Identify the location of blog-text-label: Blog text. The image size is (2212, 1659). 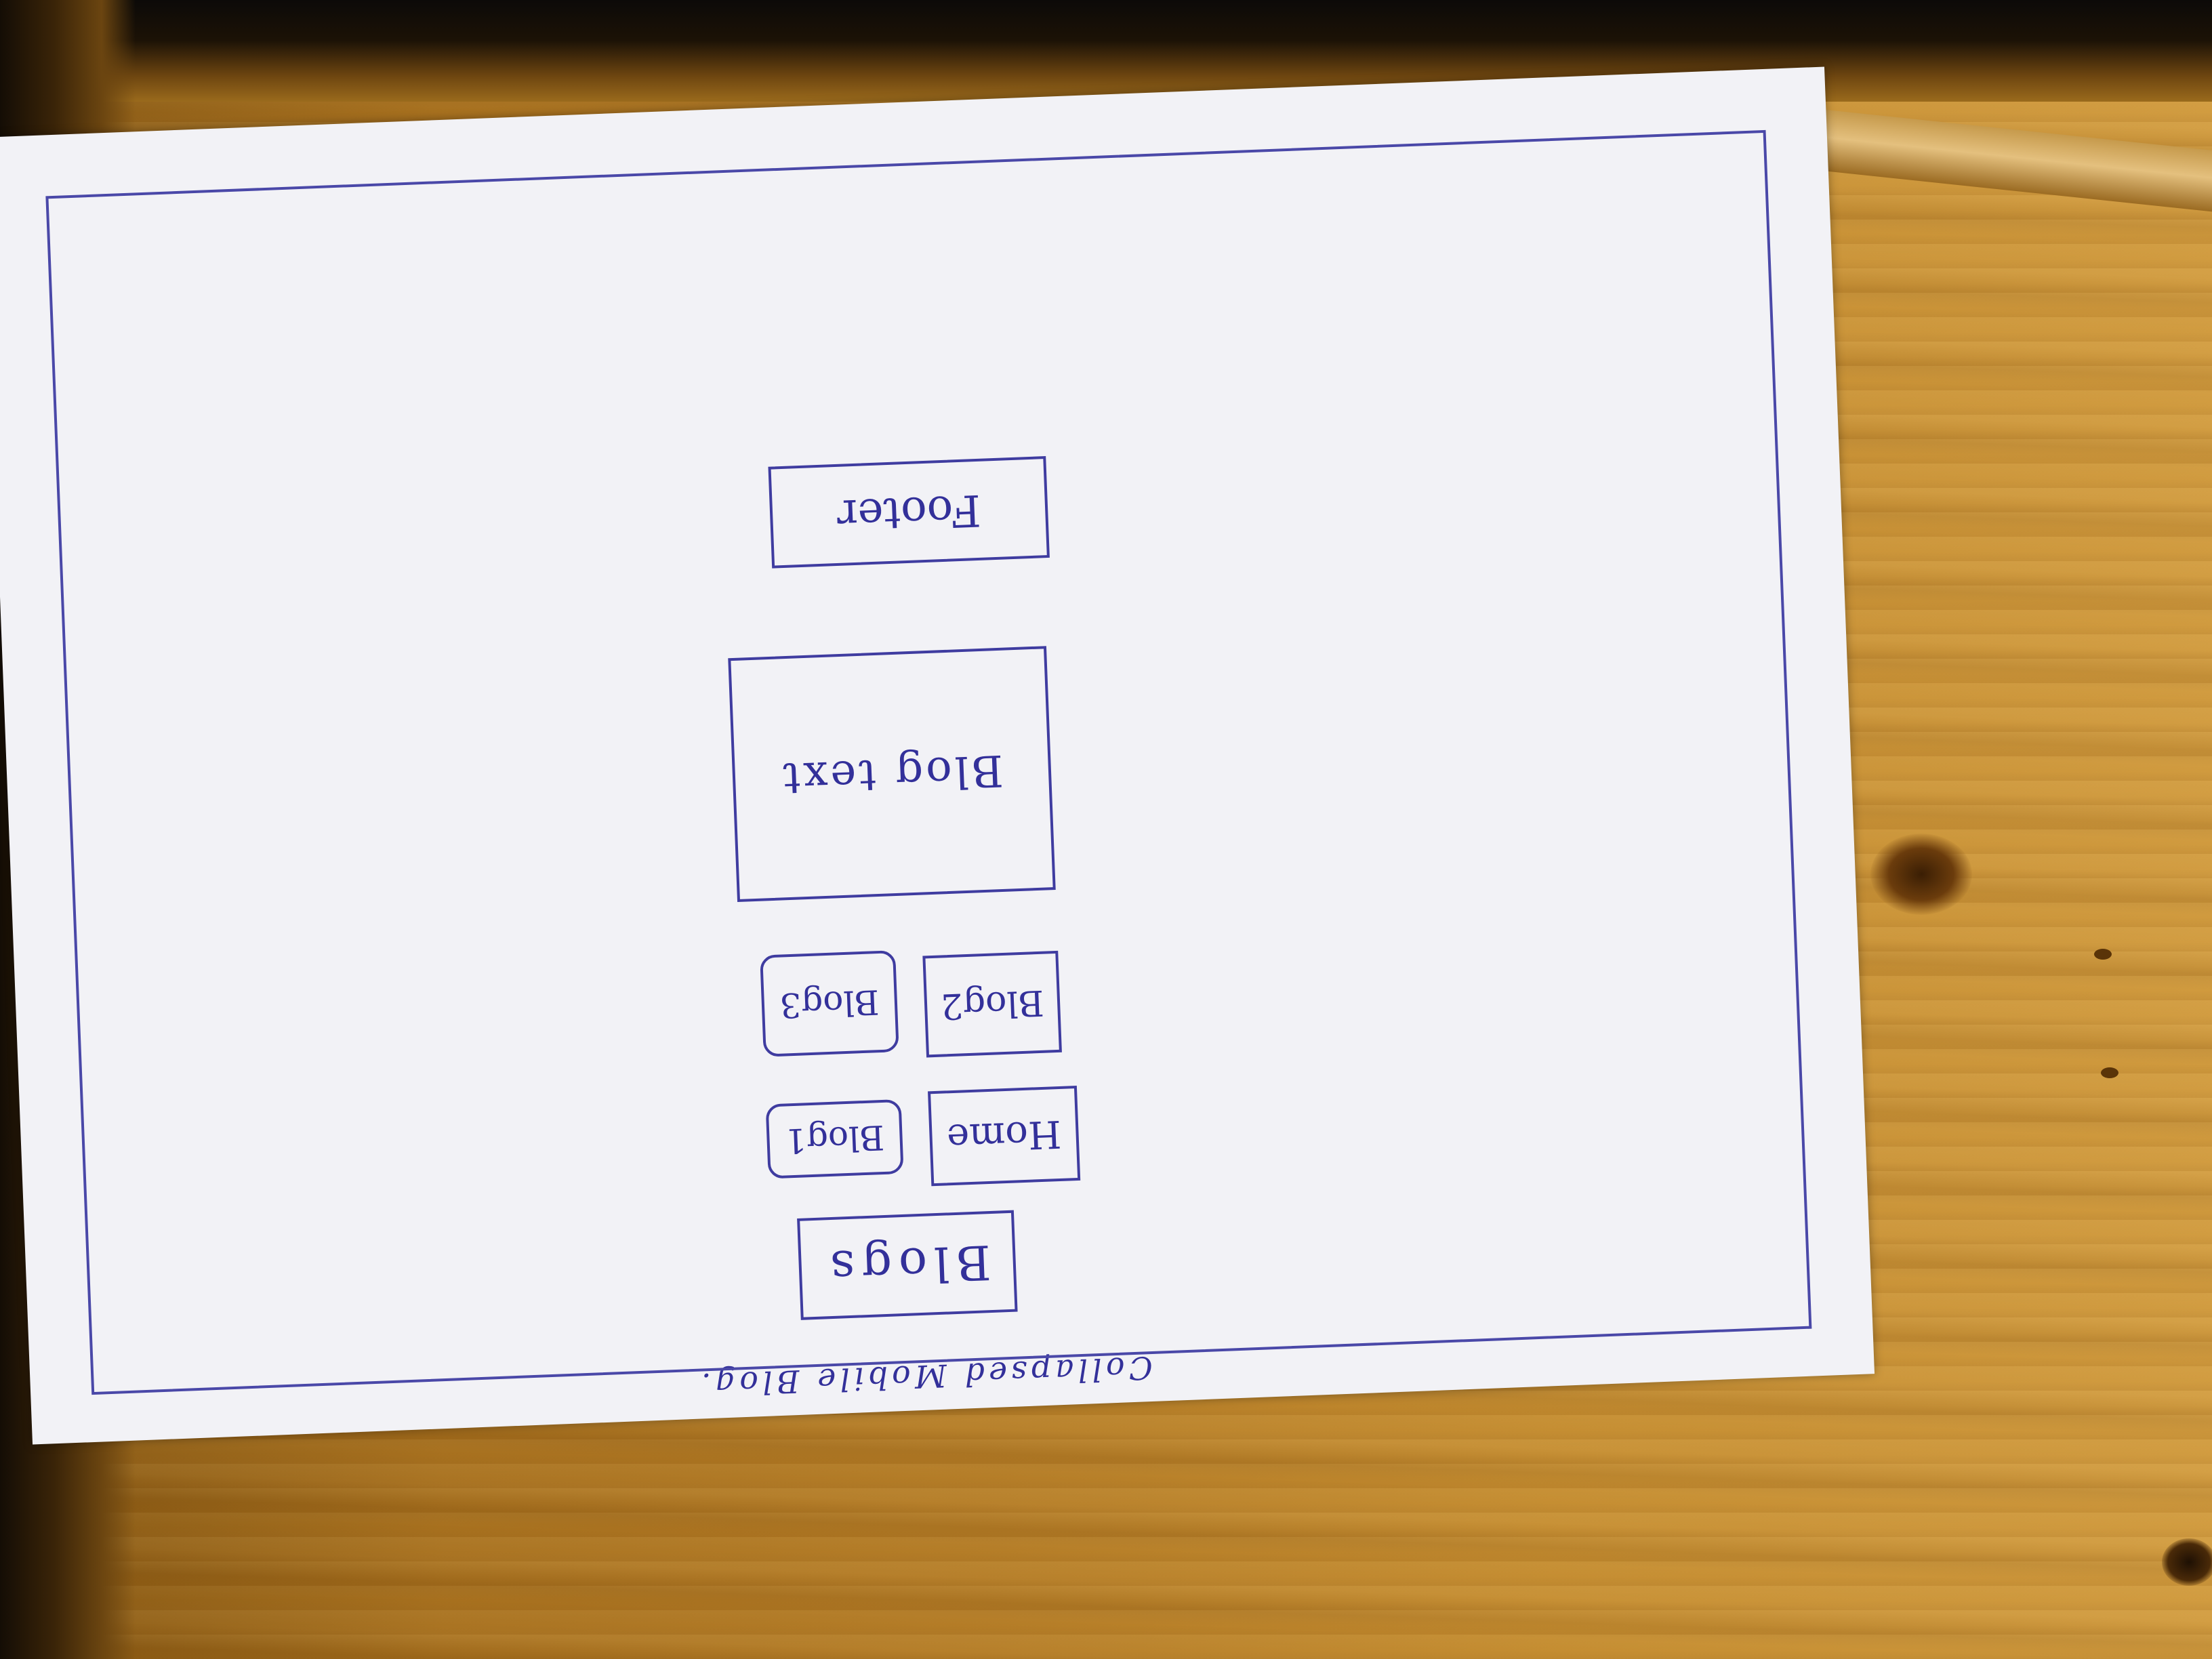
(892, 774).